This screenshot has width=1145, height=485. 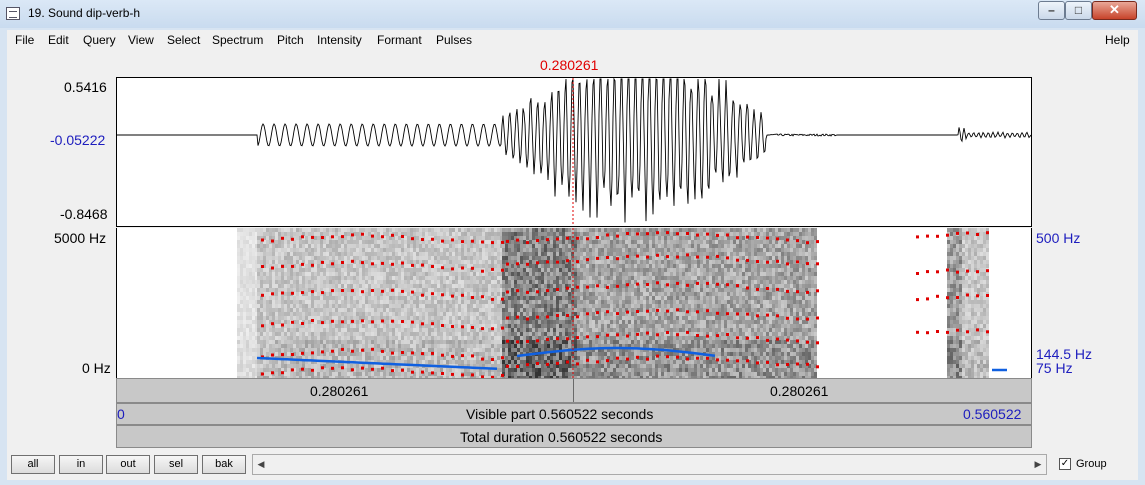 I want to click on time-scrollbar: ◀ ▶, so click(x=649, y=464).